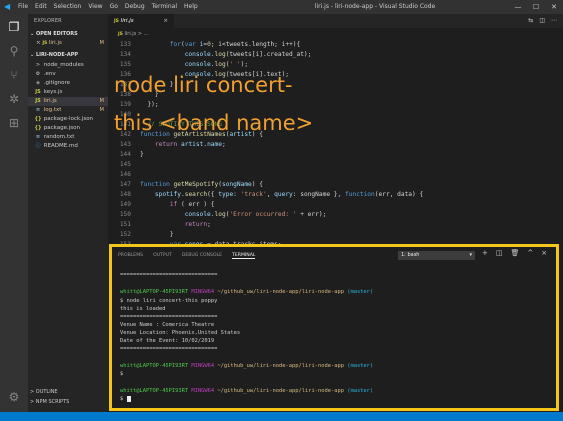  What do you see at coordinates (530, 21) in the screenshot?
I see `open-changes-icon: ⇆` at bounding box center [530, 21].